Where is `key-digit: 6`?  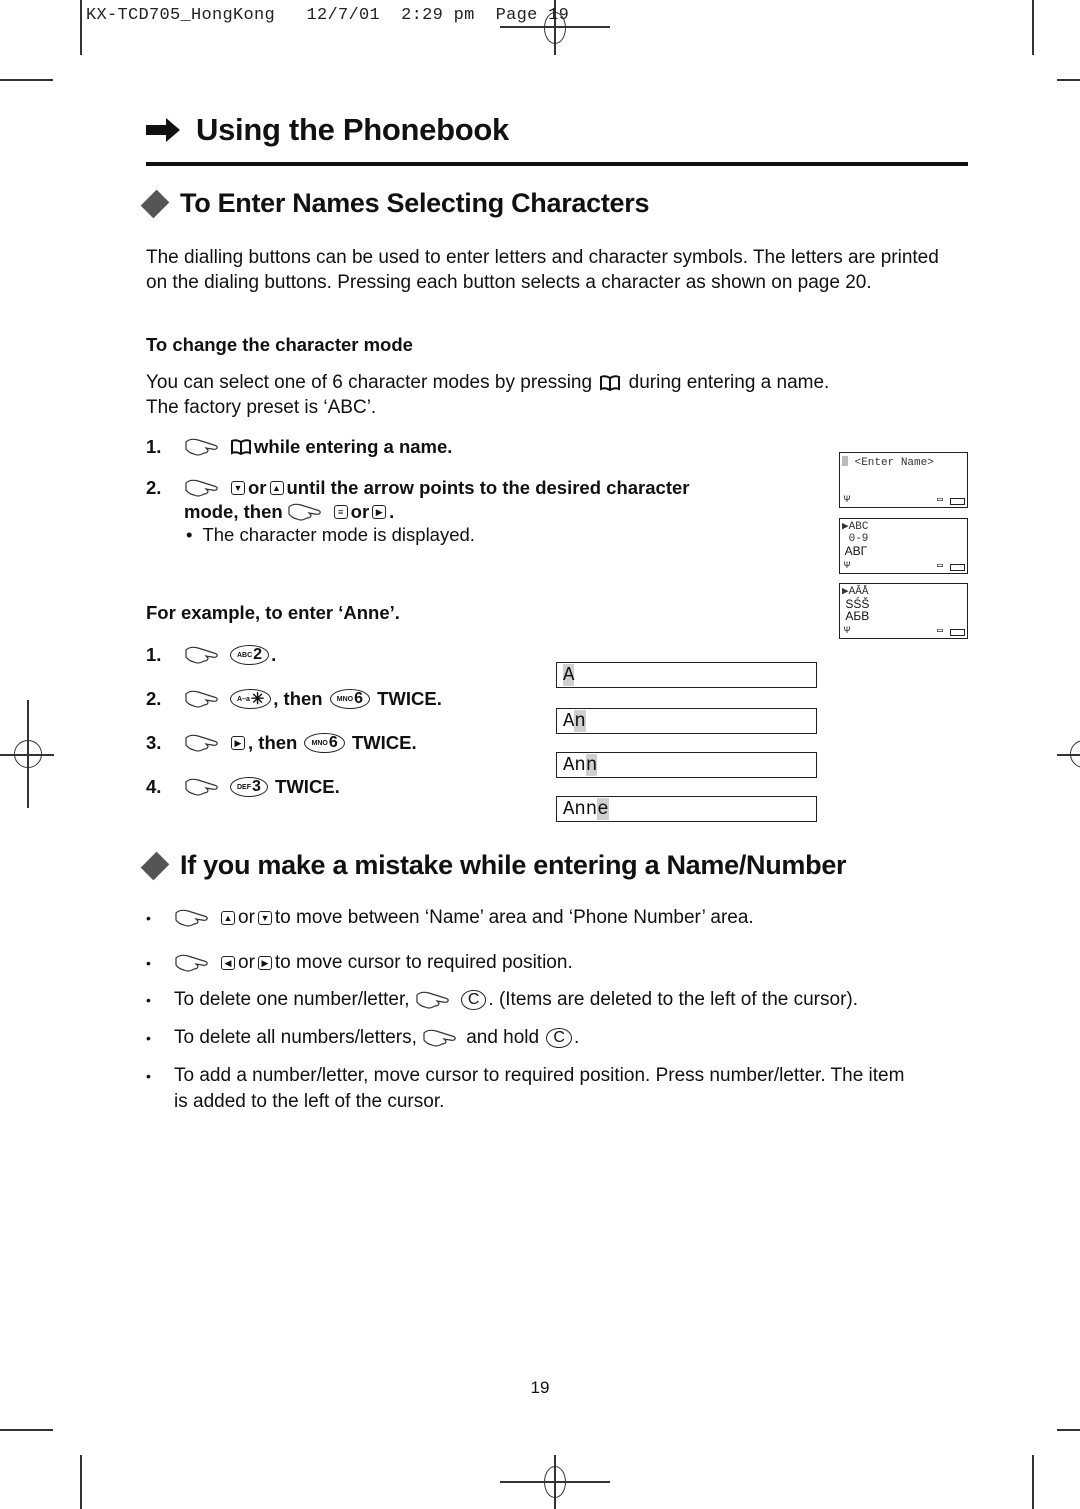
key-digit: 6 is located at coordinates (333, 742).